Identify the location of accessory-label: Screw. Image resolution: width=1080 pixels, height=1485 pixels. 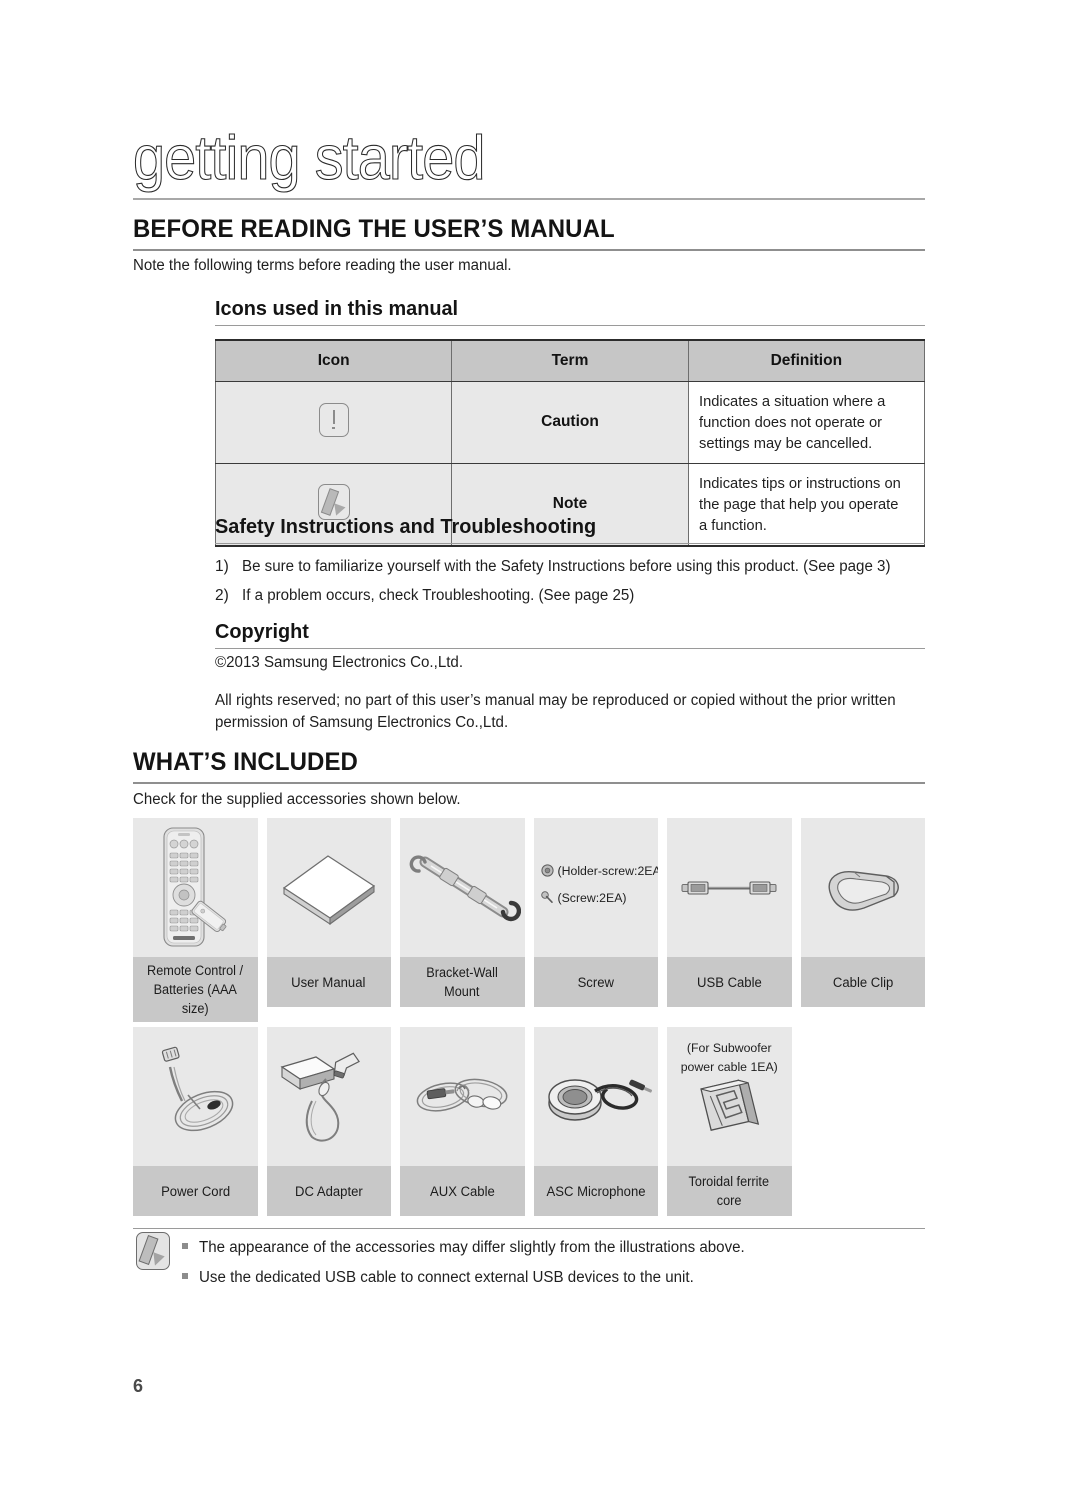
(595, 982).